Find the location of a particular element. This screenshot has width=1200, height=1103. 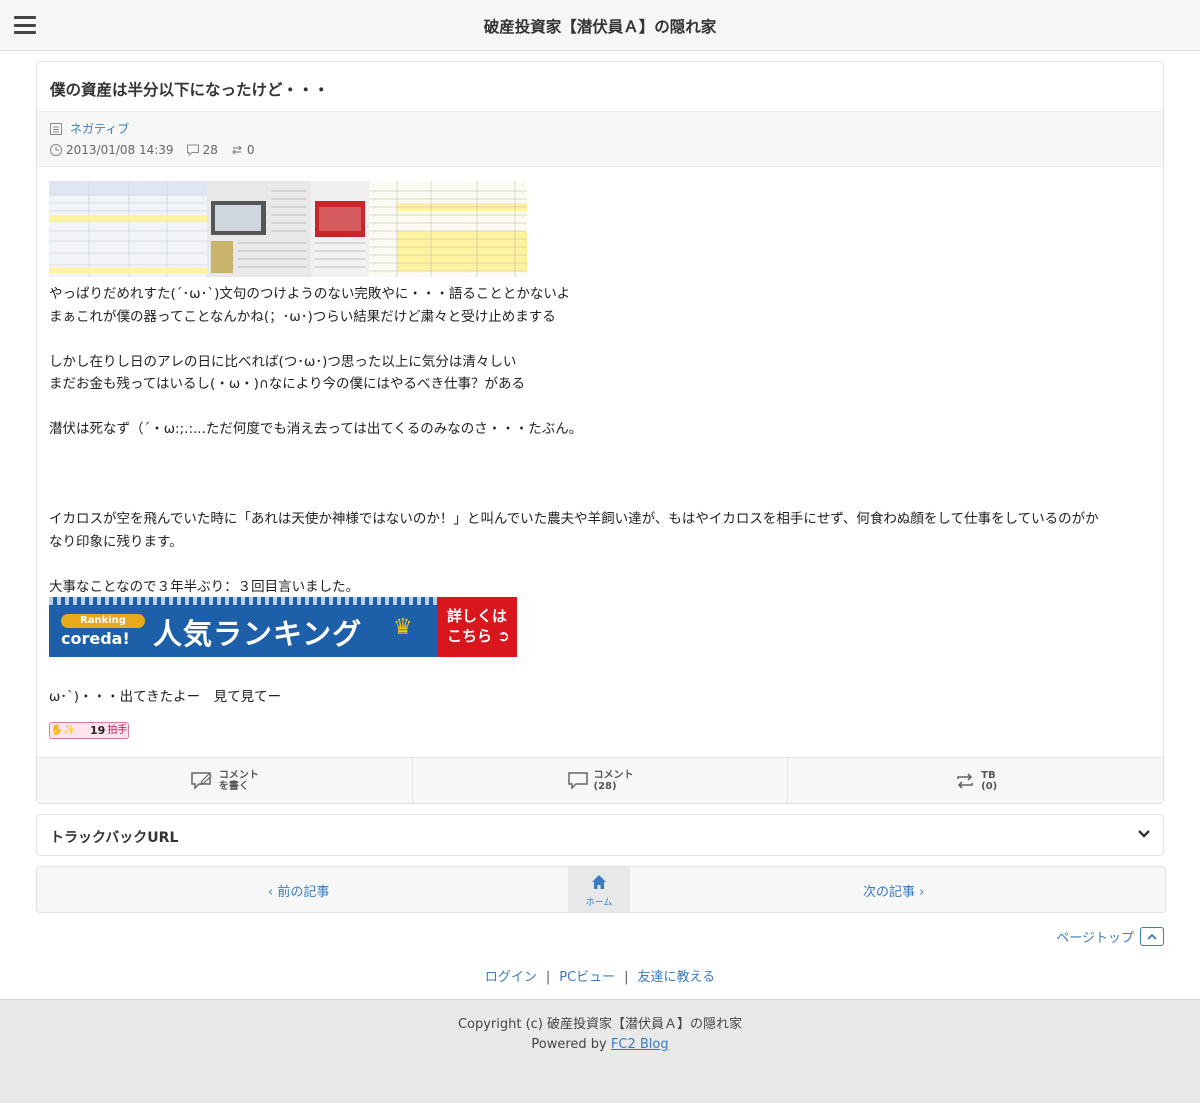

powered-by: Powered by FC2 Blog is located at coordinates (600, 1044).